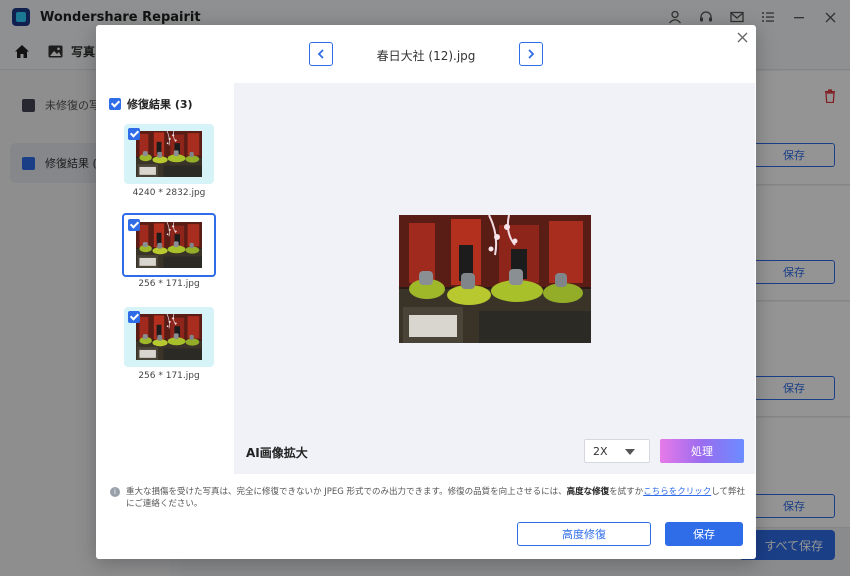 Image resolution: width=850 pixels, height=576 pixels. What do you see at coordinates (617, 451) in the screenshot?
I see `scale-select: 2X` at bounding box center [617, 451].